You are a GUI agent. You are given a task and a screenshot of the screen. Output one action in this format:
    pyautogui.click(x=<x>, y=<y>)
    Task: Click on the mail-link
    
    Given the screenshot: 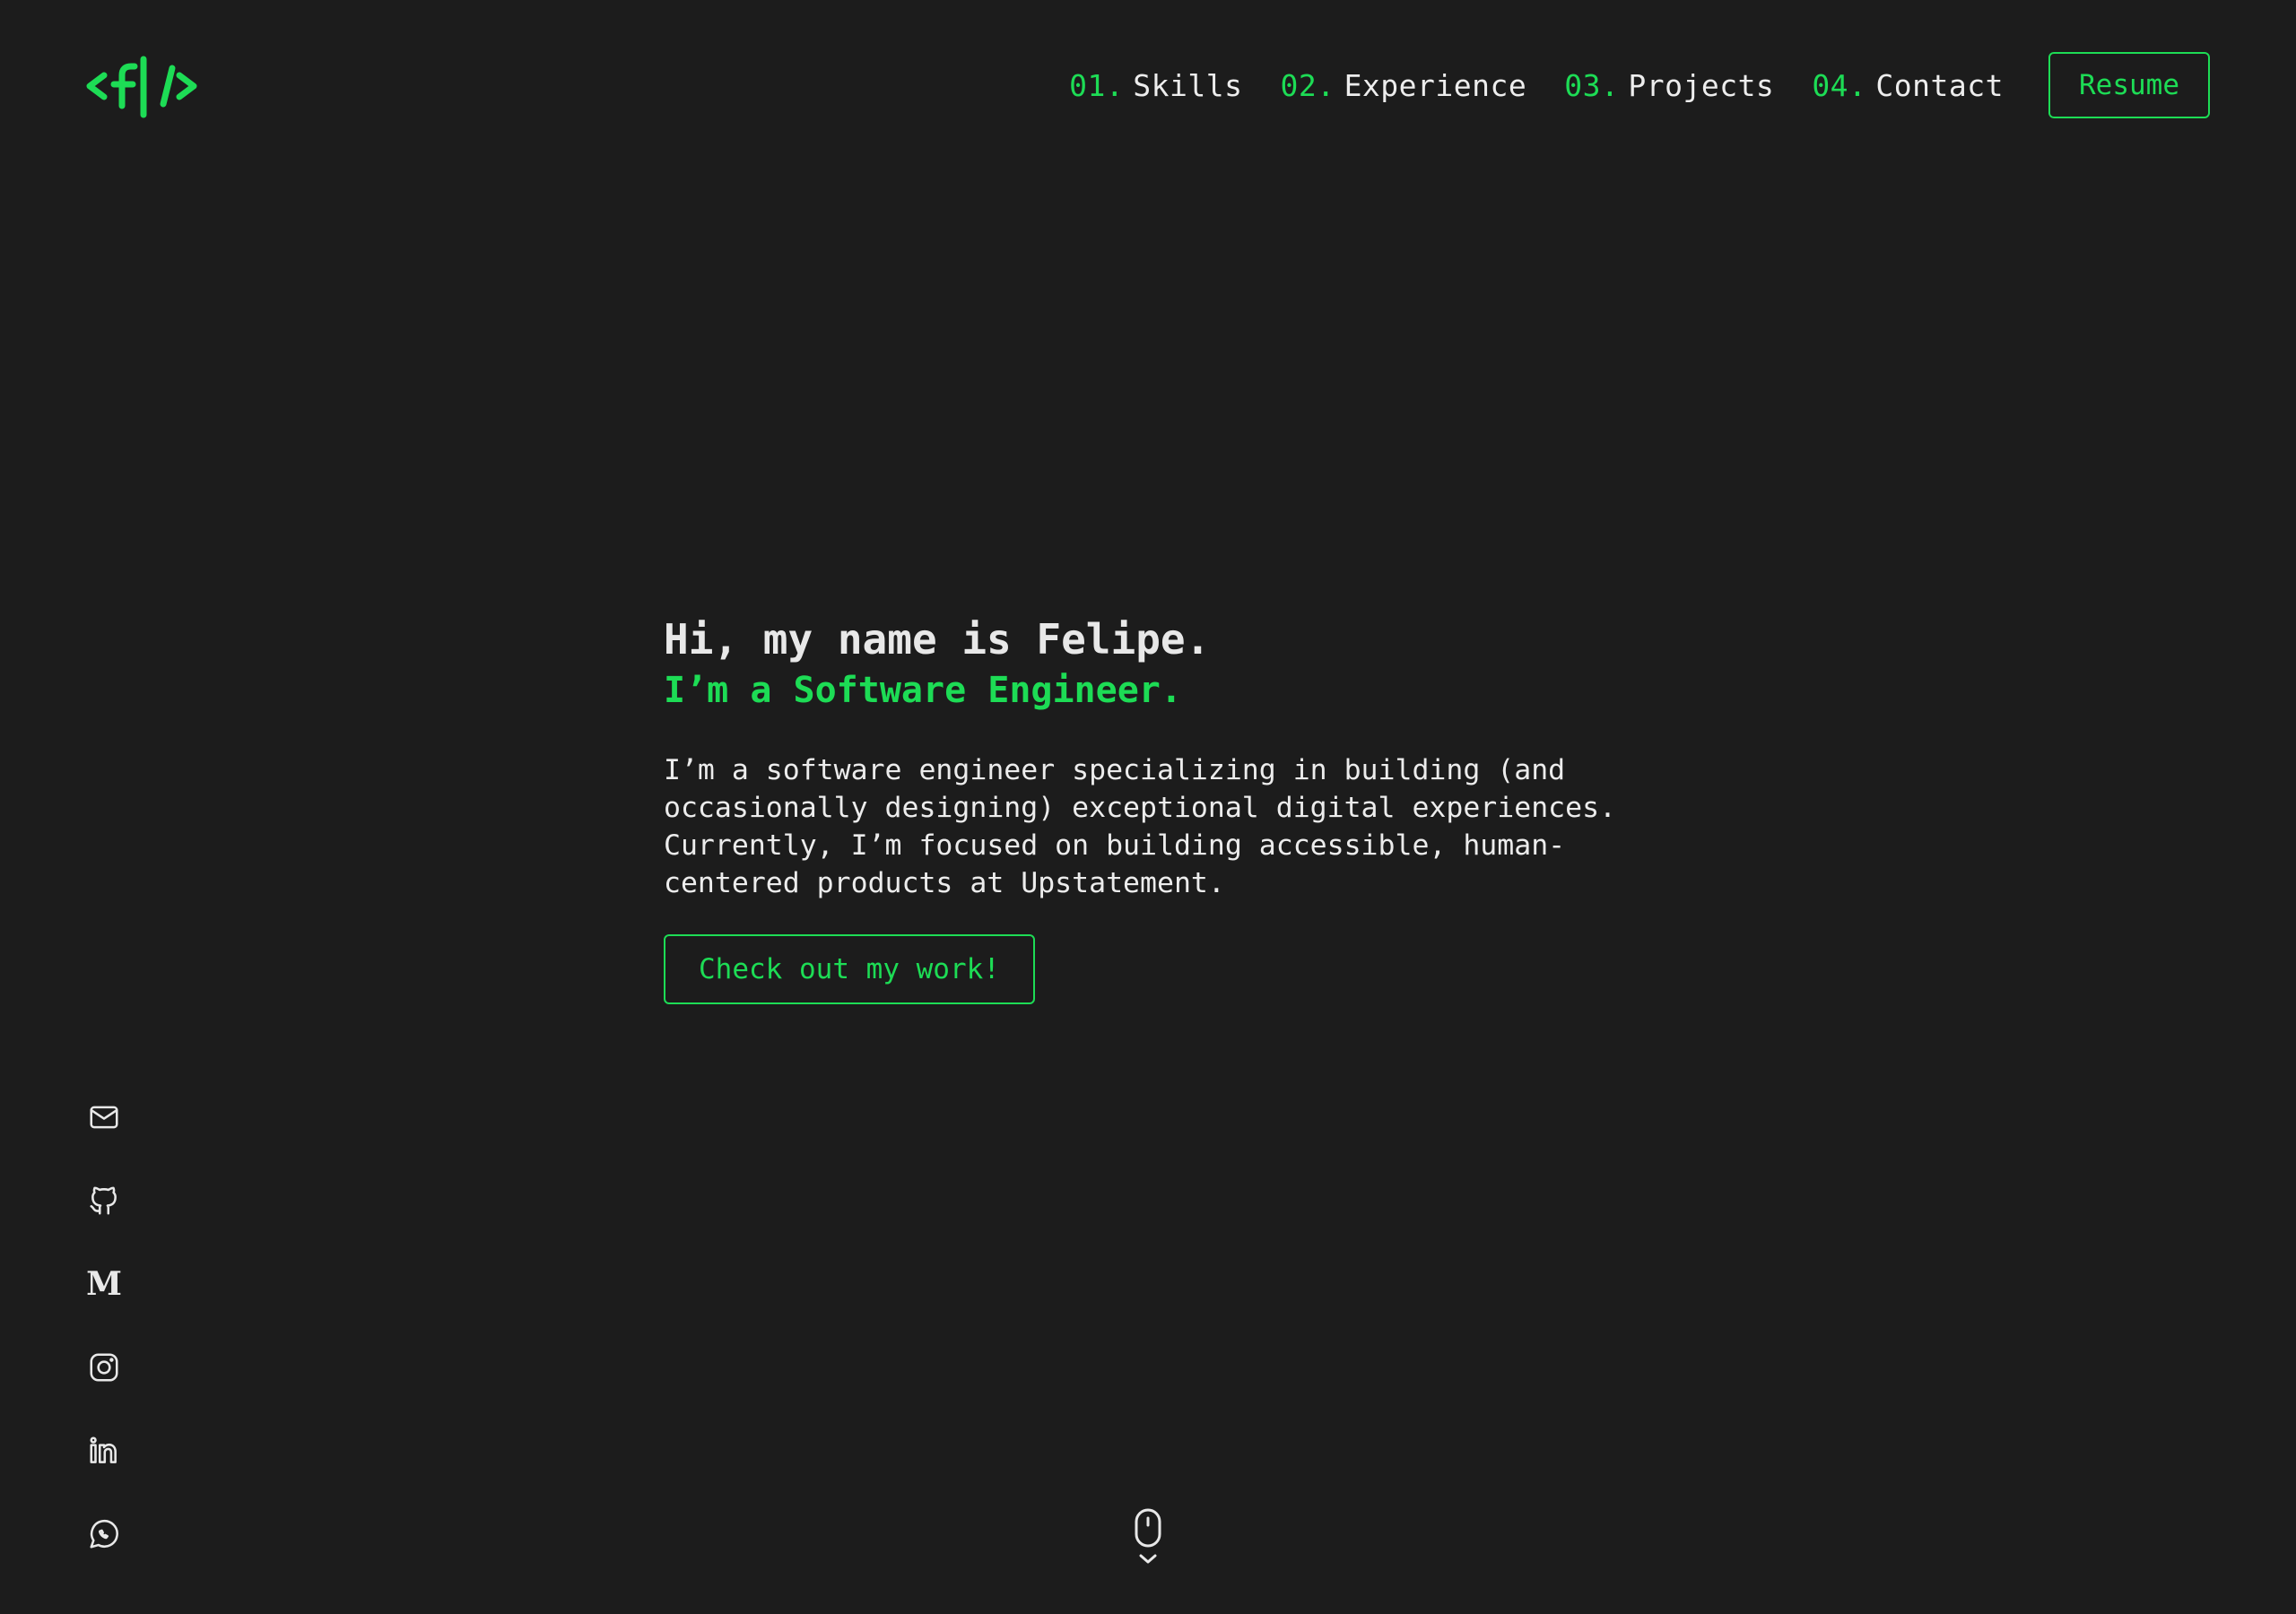 What is the action you would take?
    pyautogui.click(x=104, y=1117)
    